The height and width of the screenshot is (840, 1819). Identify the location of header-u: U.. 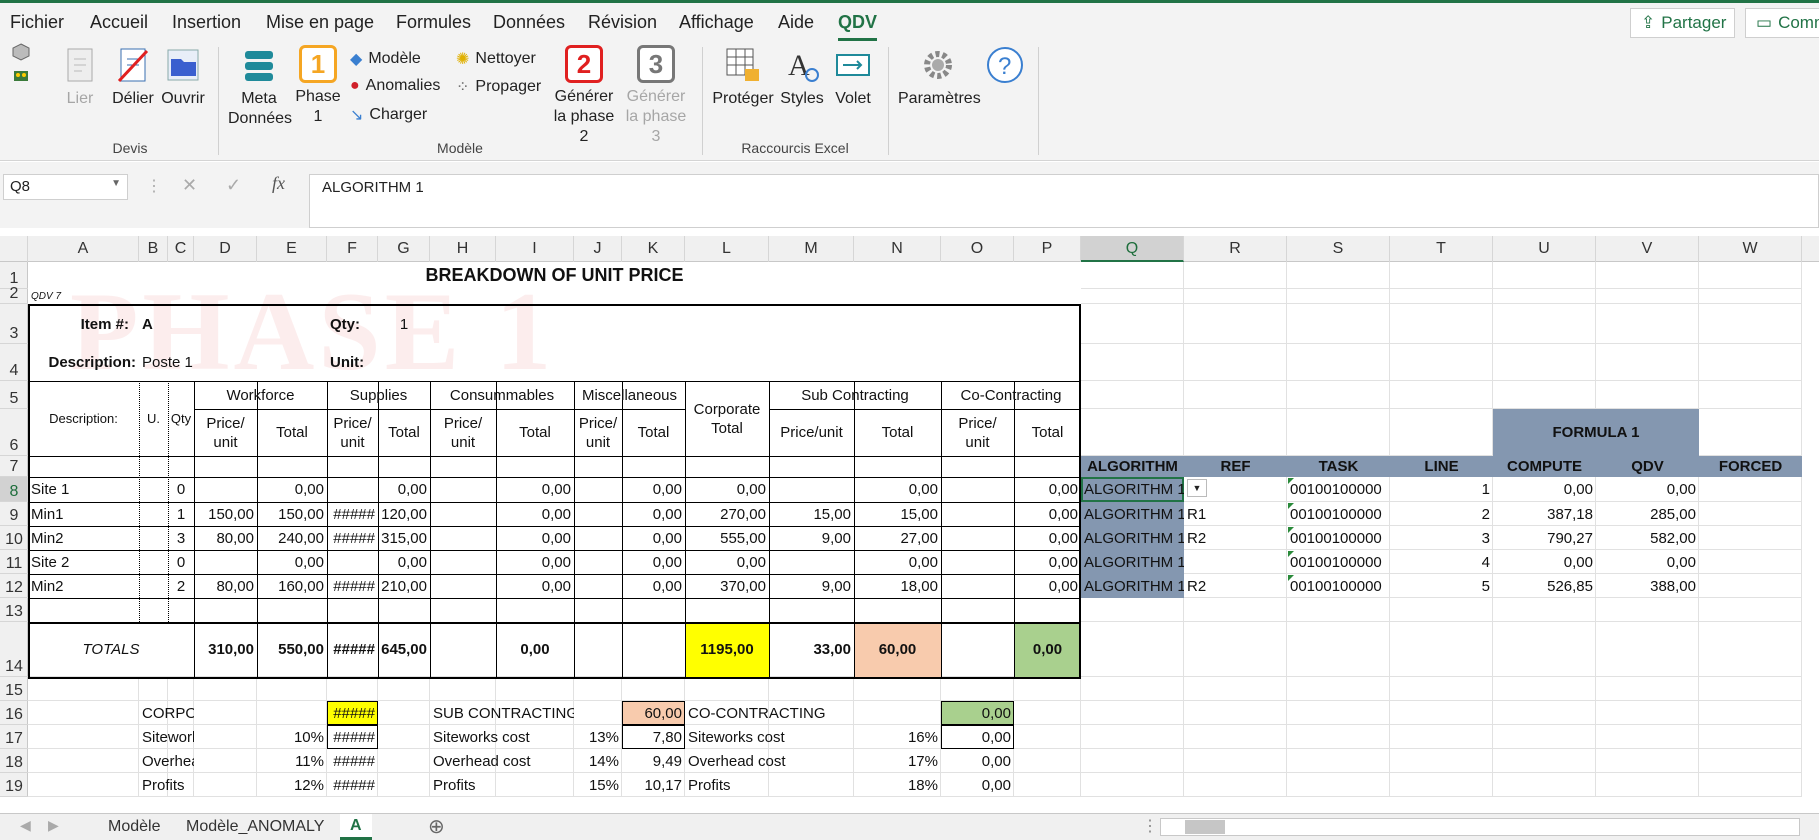
(153, 418).